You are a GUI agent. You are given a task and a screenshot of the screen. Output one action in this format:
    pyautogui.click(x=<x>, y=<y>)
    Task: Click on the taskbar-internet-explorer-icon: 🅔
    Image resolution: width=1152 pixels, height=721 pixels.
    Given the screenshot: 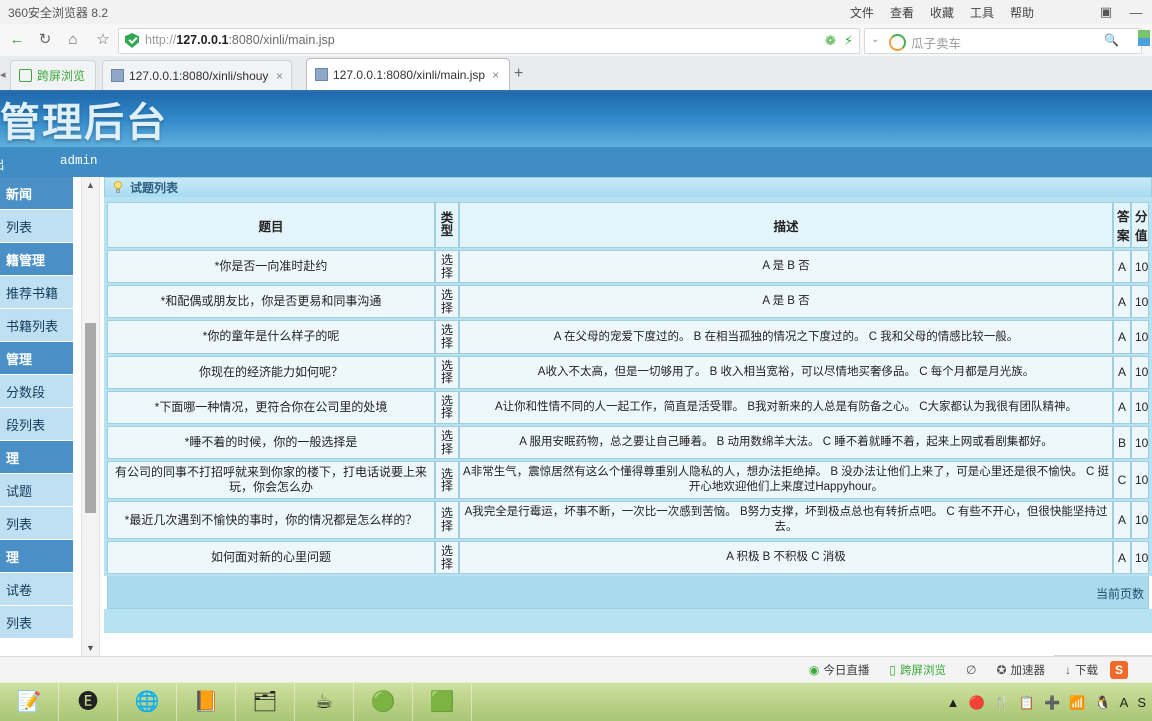 What is the action you would take?
    pyautogui.click(x=88, y=702)
    